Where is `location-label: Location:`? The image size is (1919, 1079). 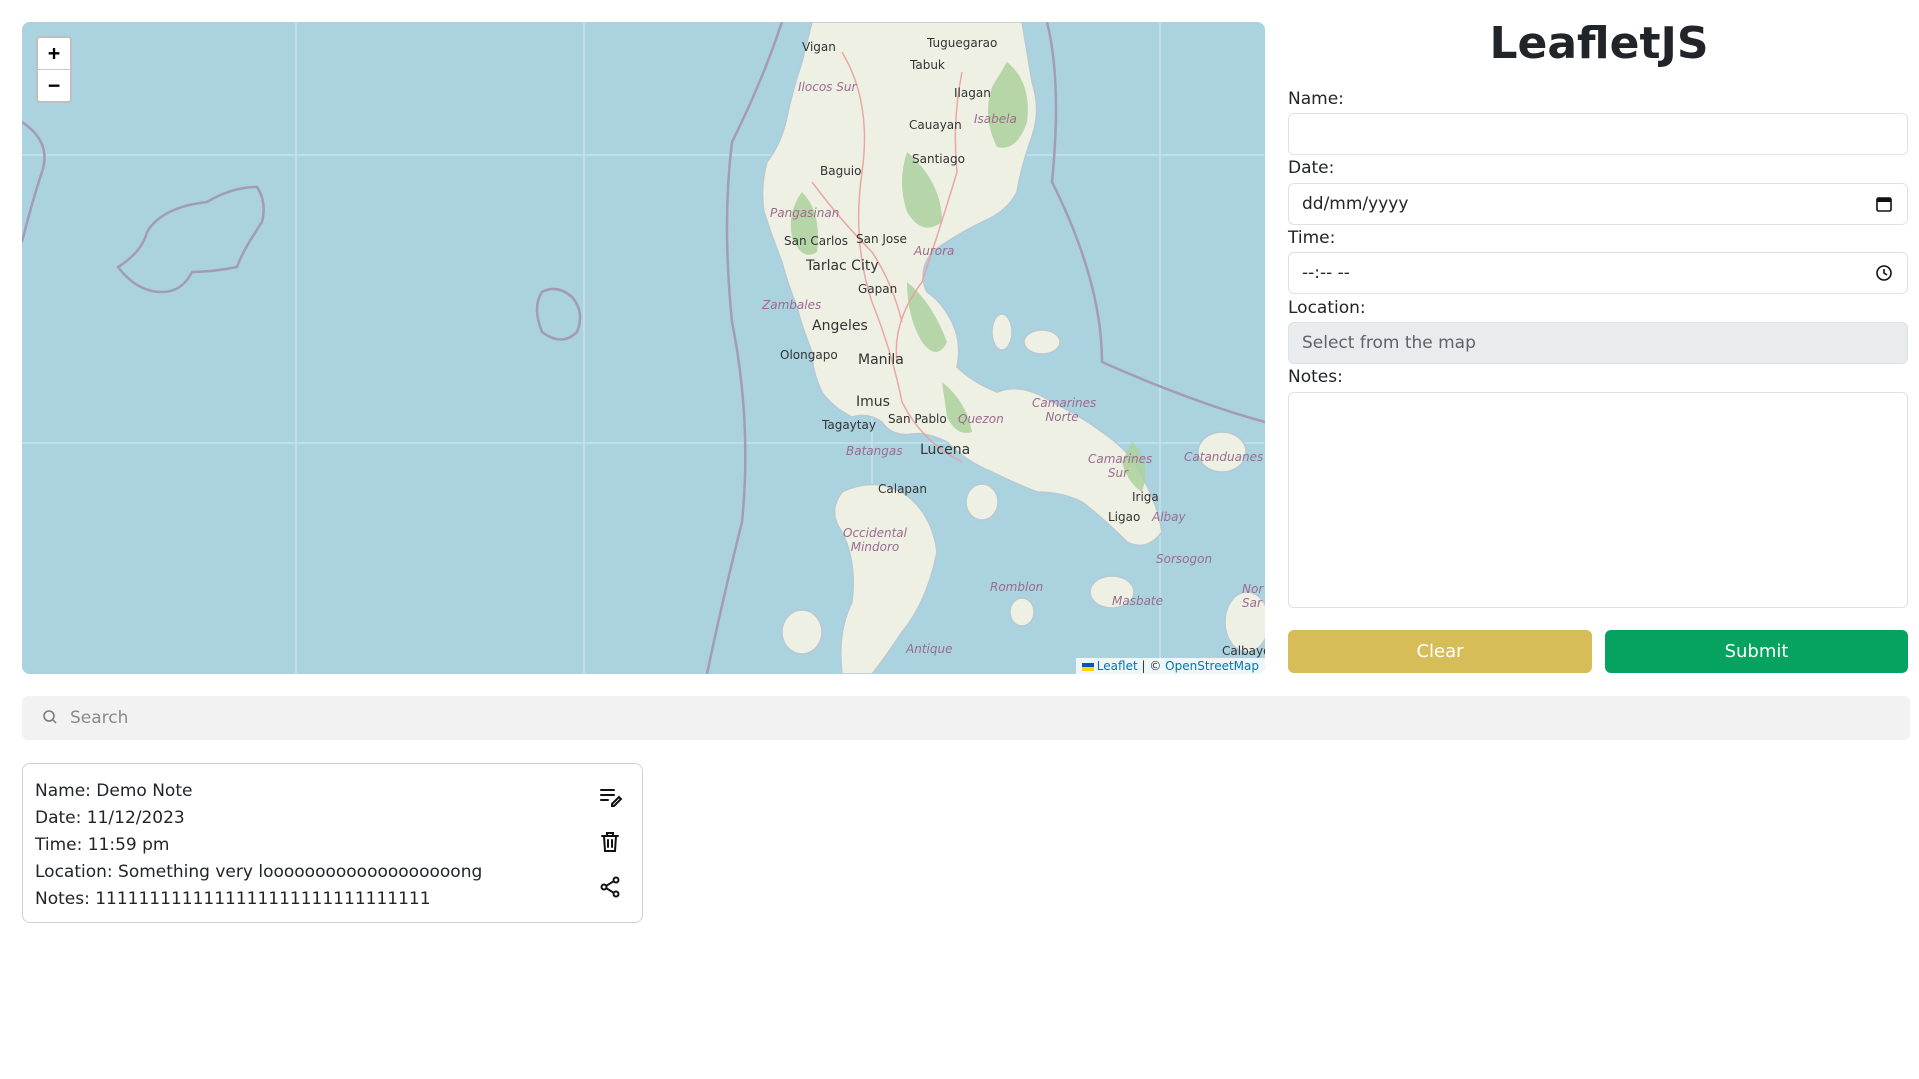
location-label: Location: is located at coordinates (1327, 308).